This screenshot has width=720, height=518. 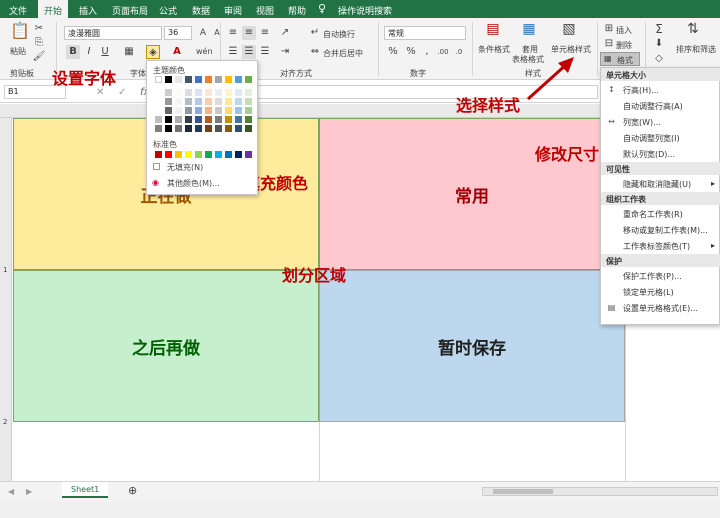 I want to click on merge-center-button: 合并后居中, so click(x=343, y=53).